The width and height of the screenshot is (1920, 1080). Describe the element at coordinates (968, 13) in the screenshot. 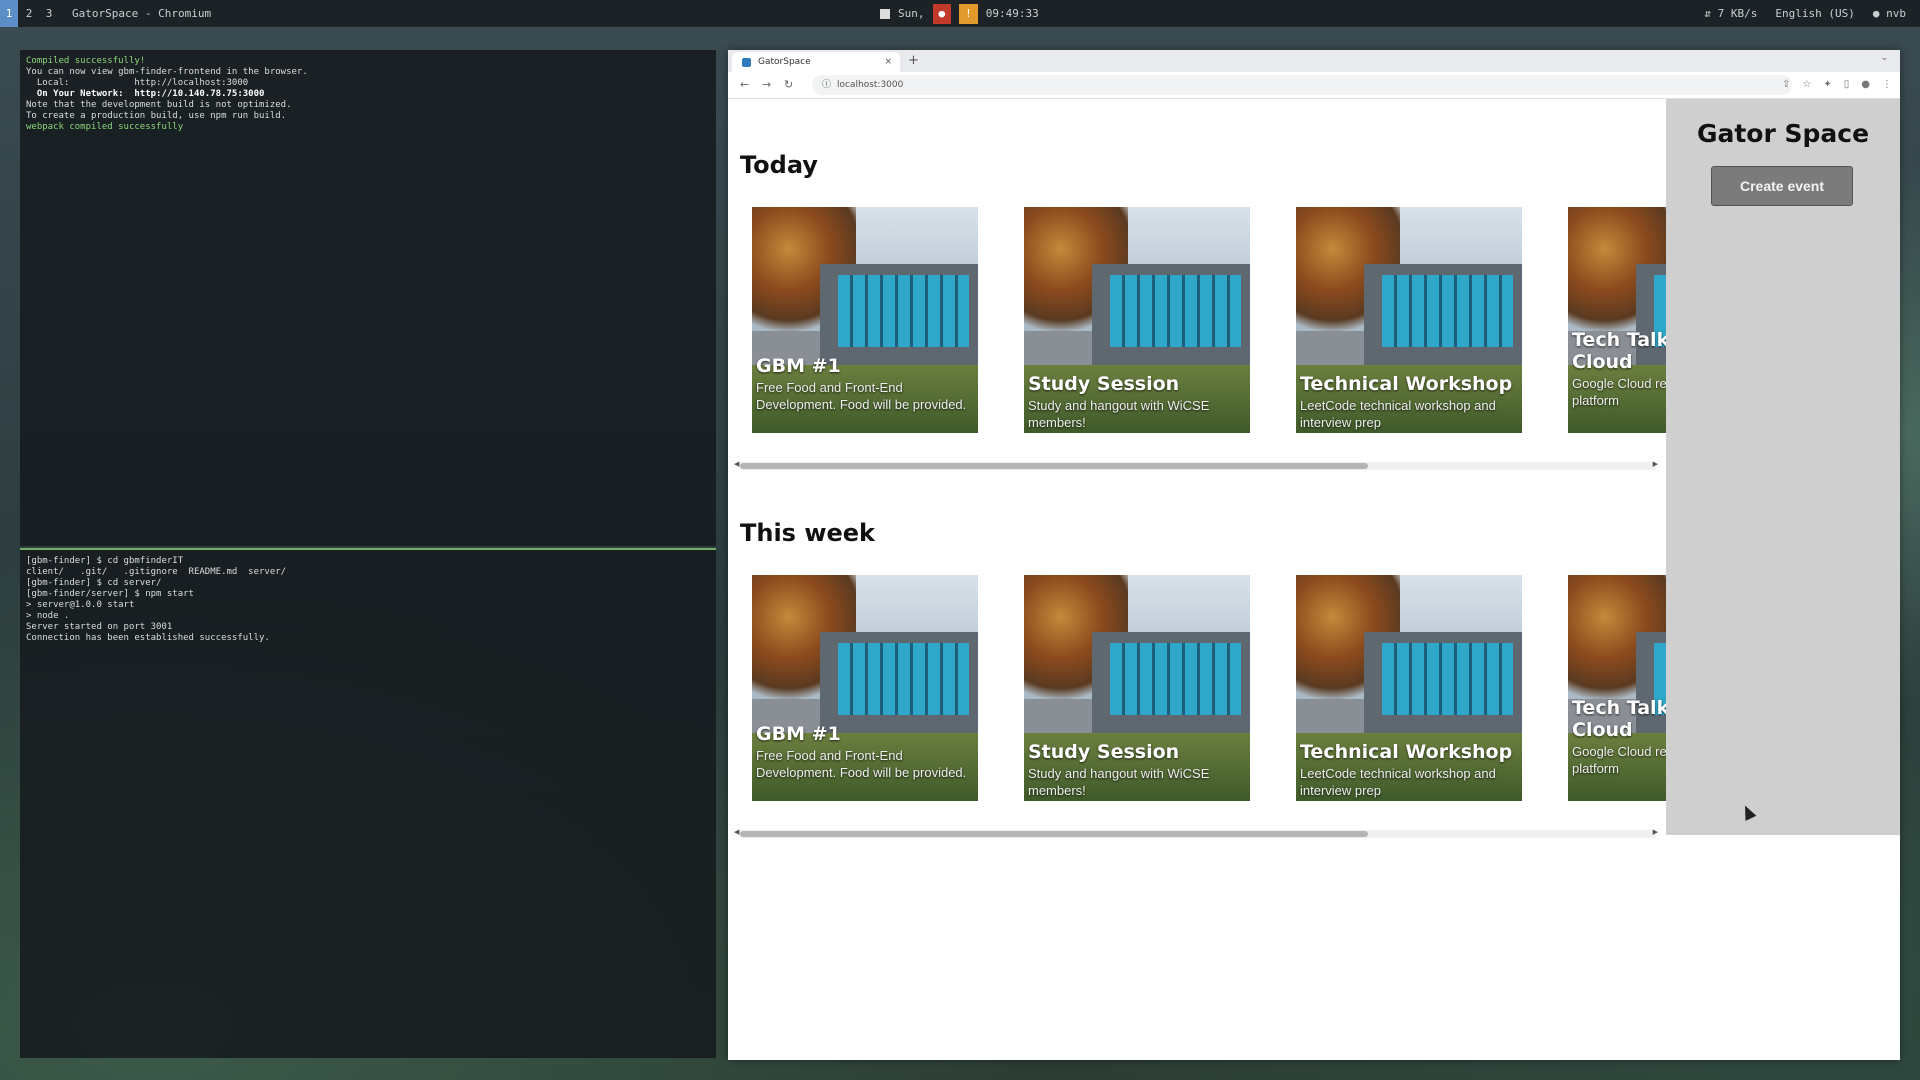

I see `indicator-icon: !` at that location.